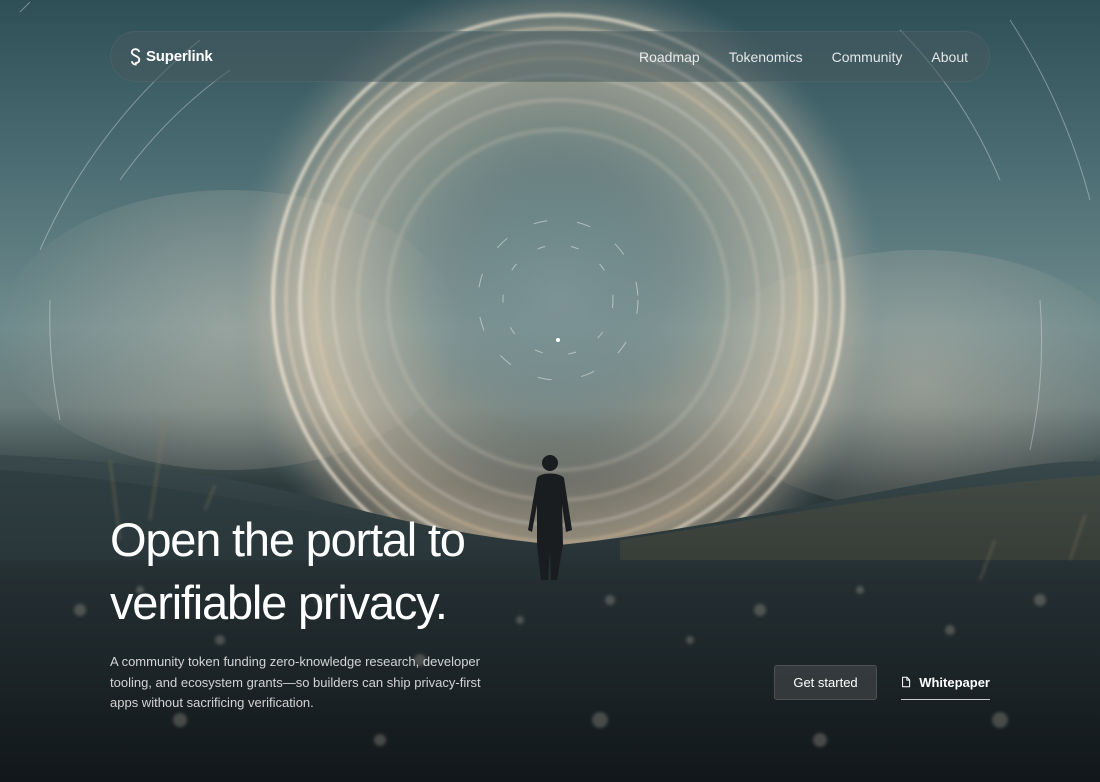 This screenshot has height=782, width=1100. I want to click on document-icon, so click(906, 682).